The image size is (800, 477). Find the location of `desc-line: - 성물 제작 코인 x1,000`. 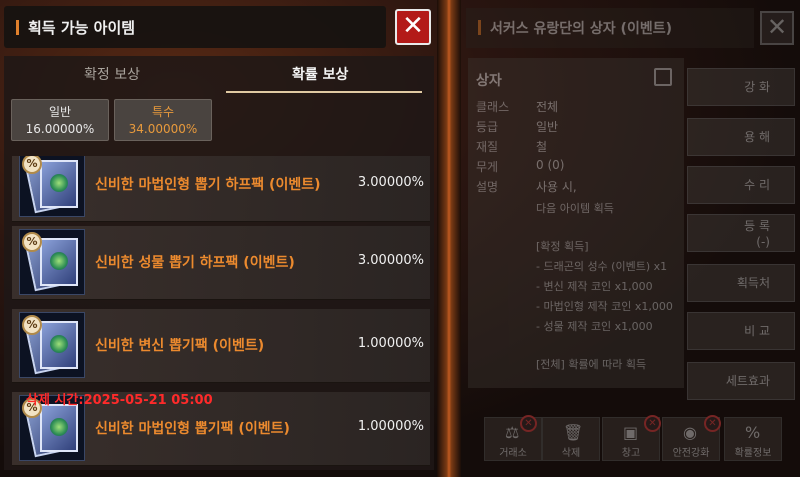

desc-line: - 성물 제작 코인 x1,000 is located at coordinates (594, 326).